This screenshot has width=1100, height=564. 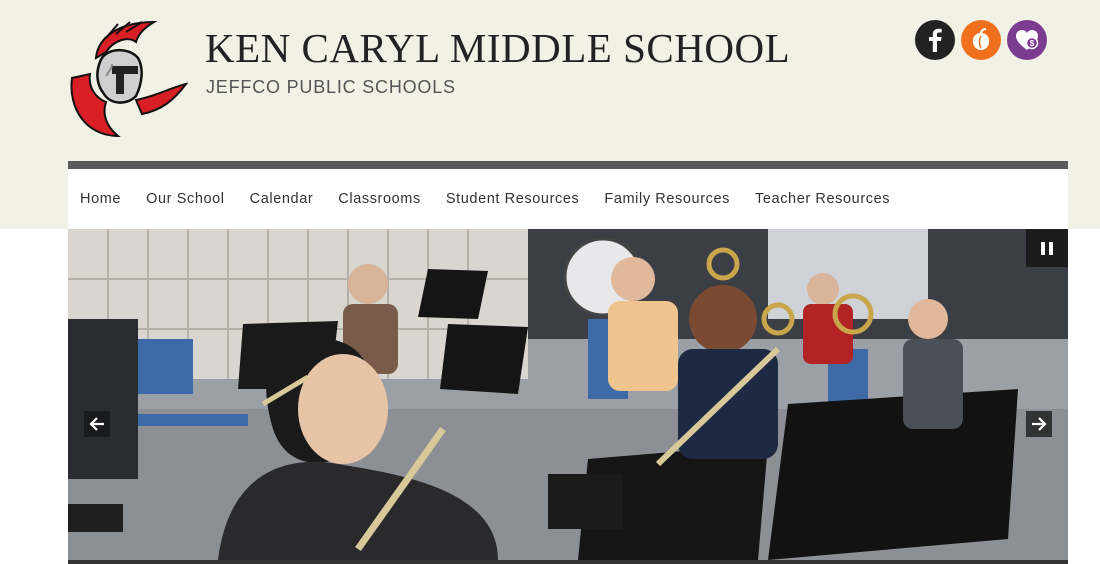 I want to click on arrow-right-icon, so click(x=1039, y=424).